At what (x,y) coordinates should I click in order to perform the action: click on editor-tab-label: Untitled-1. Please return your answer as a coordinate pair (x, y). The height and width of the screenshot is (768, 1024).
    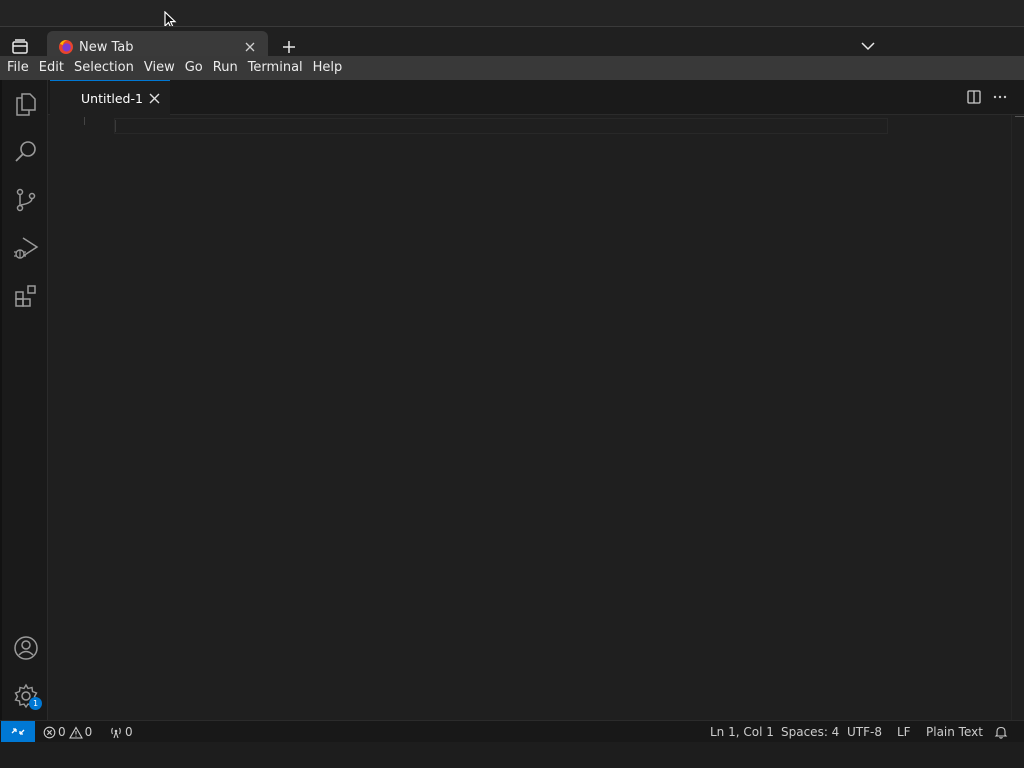
    Looking at the image, I should click on (112, 98).